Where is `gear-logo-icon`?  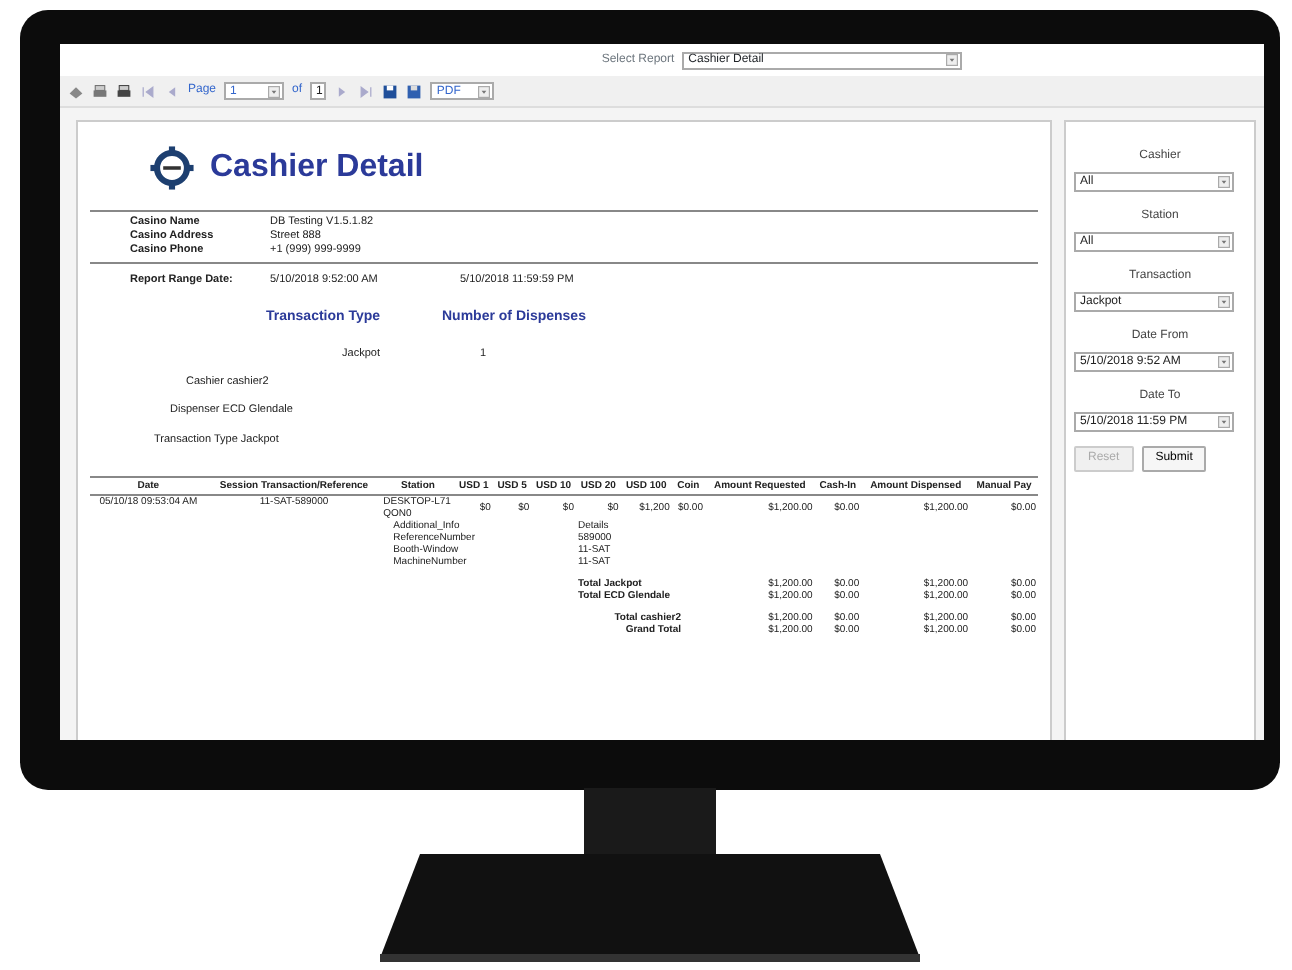 gear-logo-icon is located at coordinates (172, 168).